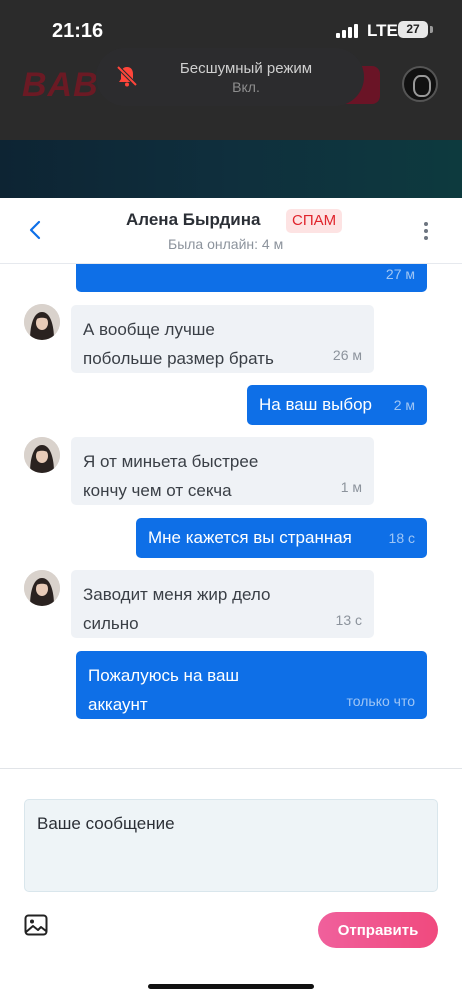 This screenshot has height=1000, width=462. I want to click on toast-title: Бесшумный режим, so click(246, 68).